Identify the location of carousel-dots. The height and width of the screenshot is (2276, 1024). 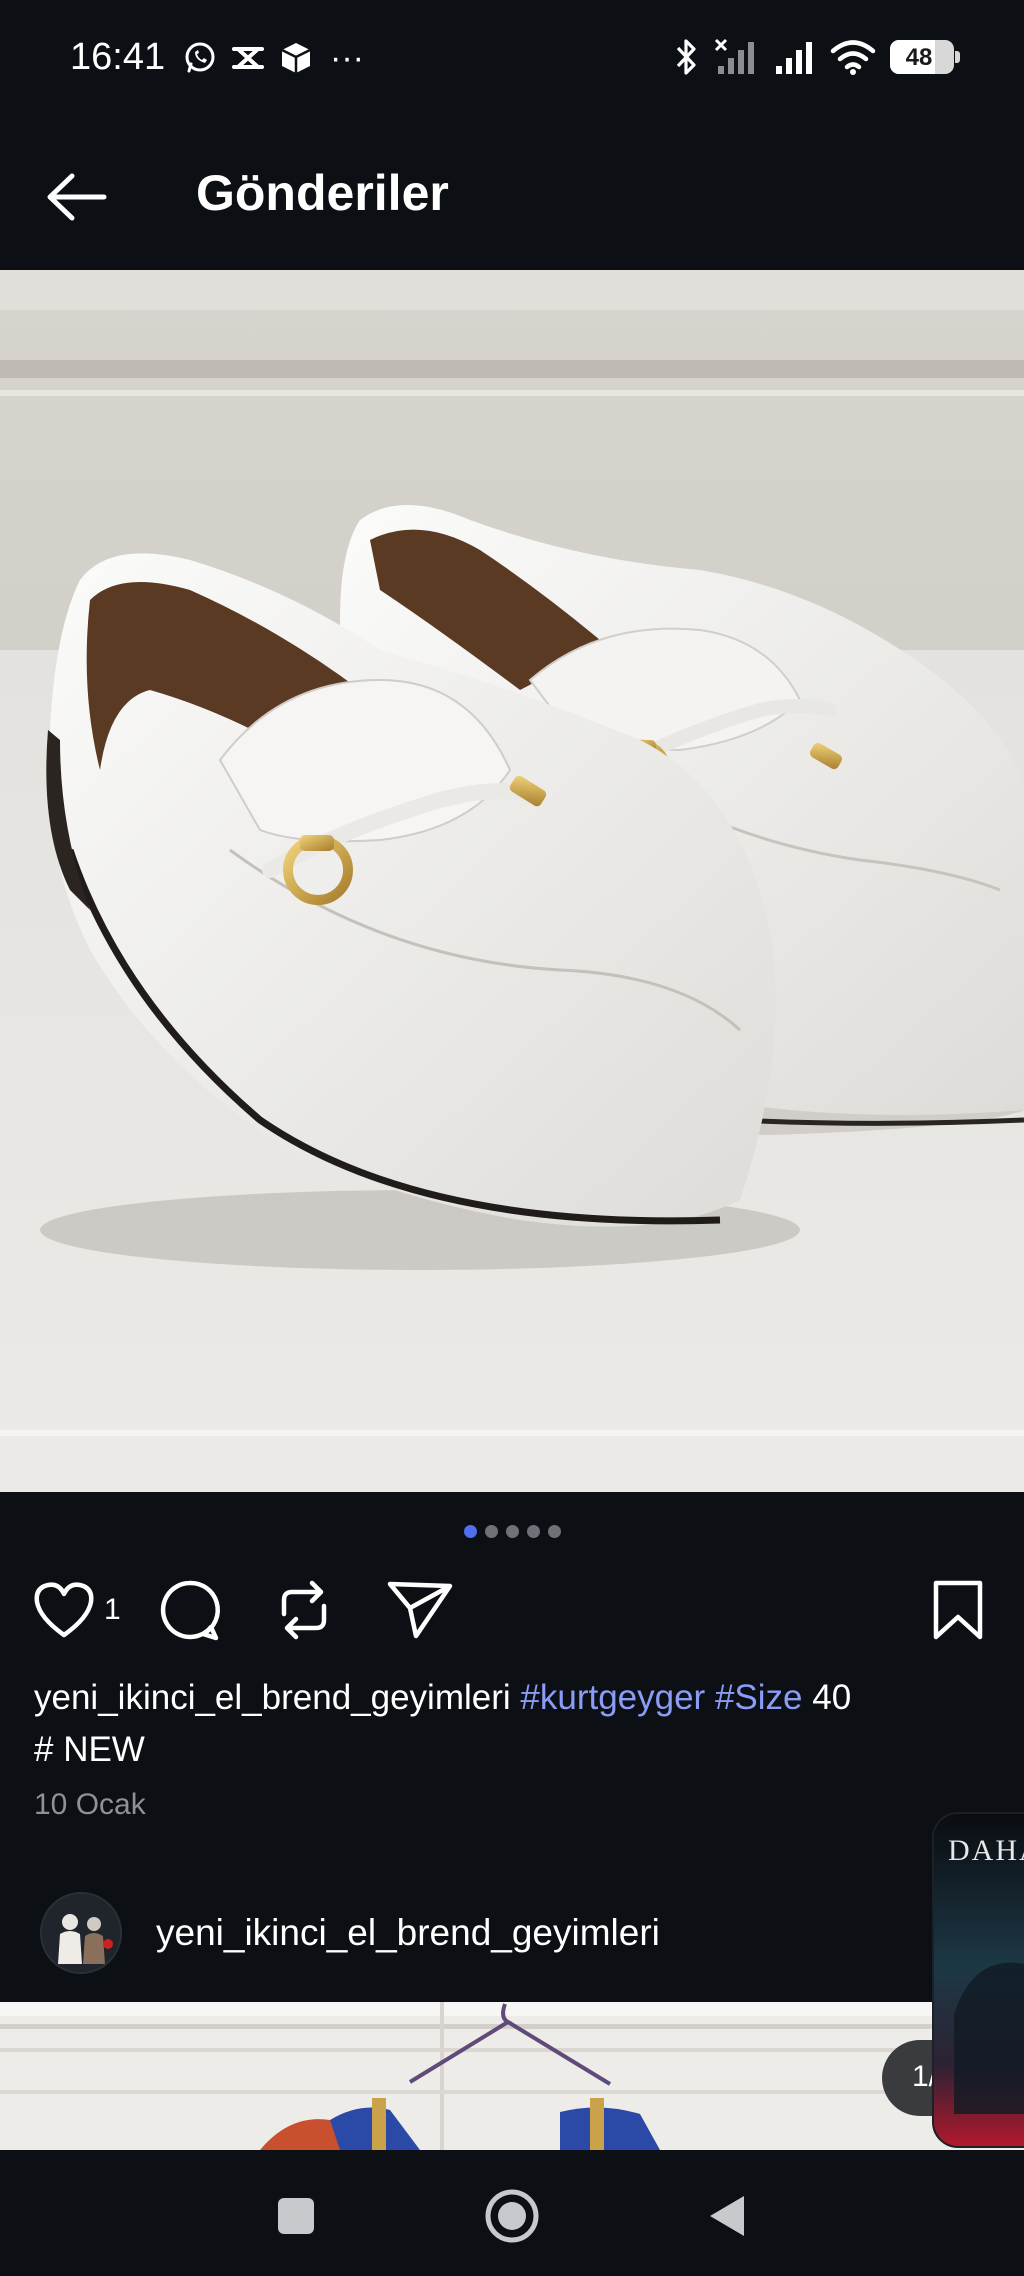
(512, 1531).